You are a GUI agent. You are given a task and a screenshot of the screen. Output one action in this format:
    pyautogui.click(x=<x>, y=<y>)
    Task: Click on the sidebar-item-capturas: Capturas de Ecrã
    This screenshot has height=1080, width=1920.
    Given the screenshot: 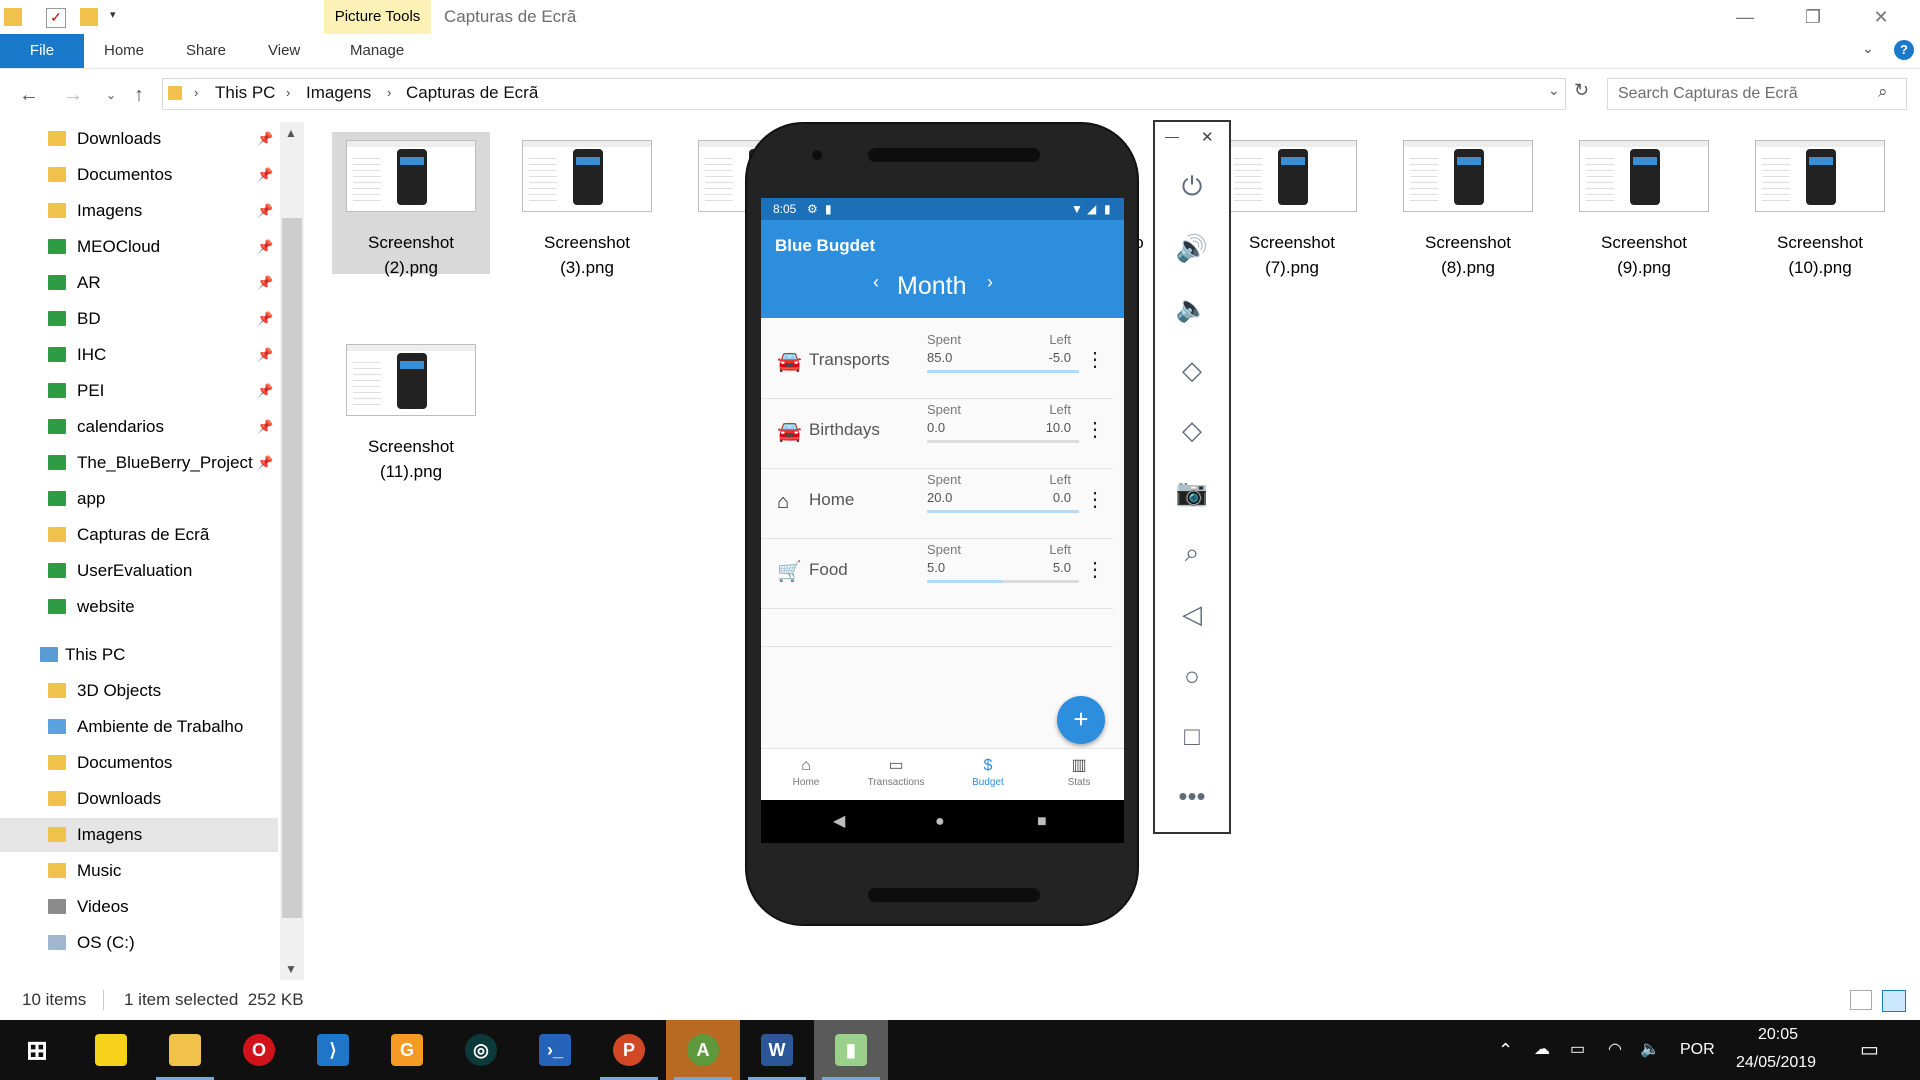 What is the action you would take?
    pyautogui.click(x=139, y=535)
    